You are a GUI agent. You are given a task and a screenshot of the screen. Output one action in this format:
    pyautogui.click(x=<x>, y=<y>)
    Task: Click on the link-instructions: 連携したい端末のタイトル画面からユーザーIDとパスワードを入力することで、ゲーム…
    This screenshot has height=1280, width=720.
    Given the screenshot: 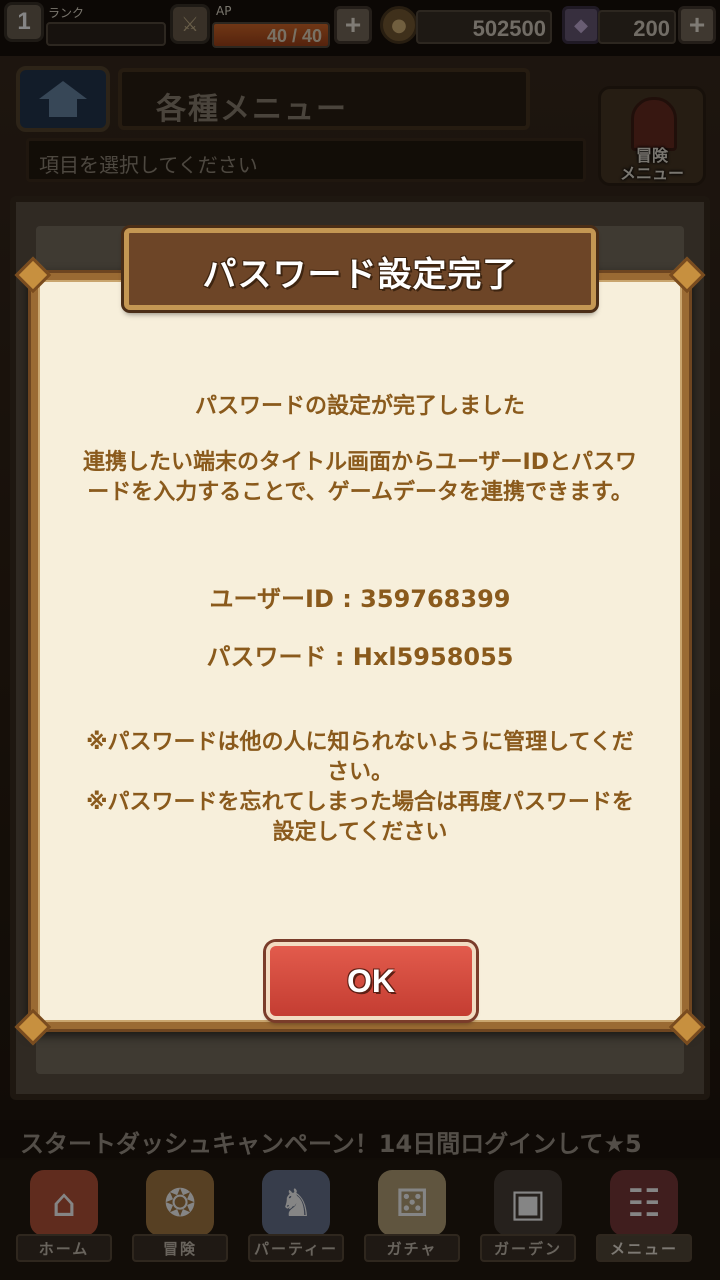 What is the action you would take?
    pyautogui.click(x=359, y=477)
    